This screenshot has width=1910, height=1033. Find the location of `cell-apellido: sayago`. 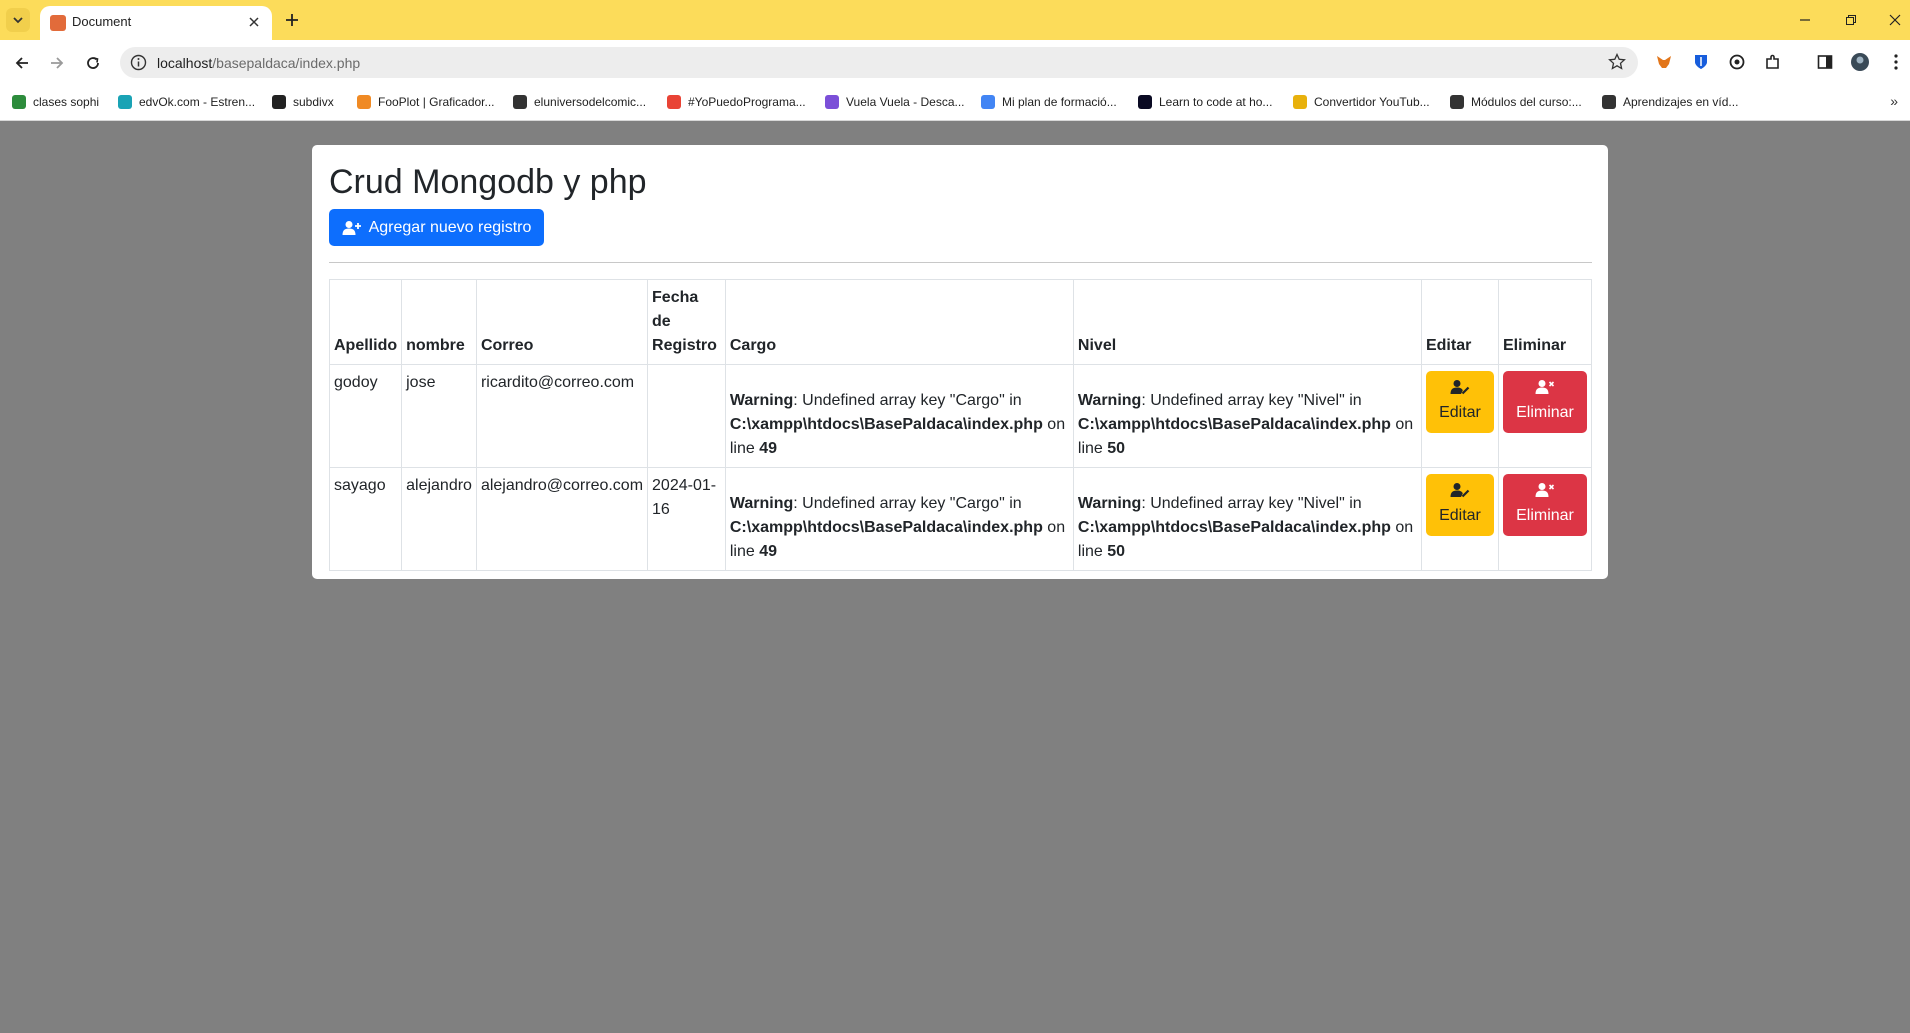

cell-apellido: sayago is located at coordinates (365, 519).